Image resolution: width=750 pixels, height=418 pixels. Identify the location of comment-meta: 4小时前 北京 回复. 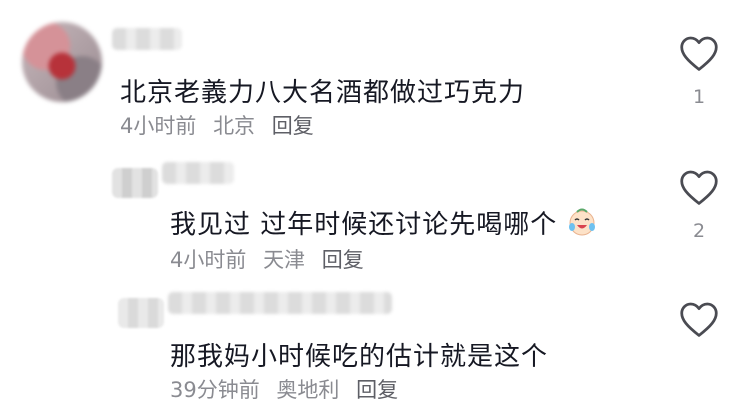
(222, 125).